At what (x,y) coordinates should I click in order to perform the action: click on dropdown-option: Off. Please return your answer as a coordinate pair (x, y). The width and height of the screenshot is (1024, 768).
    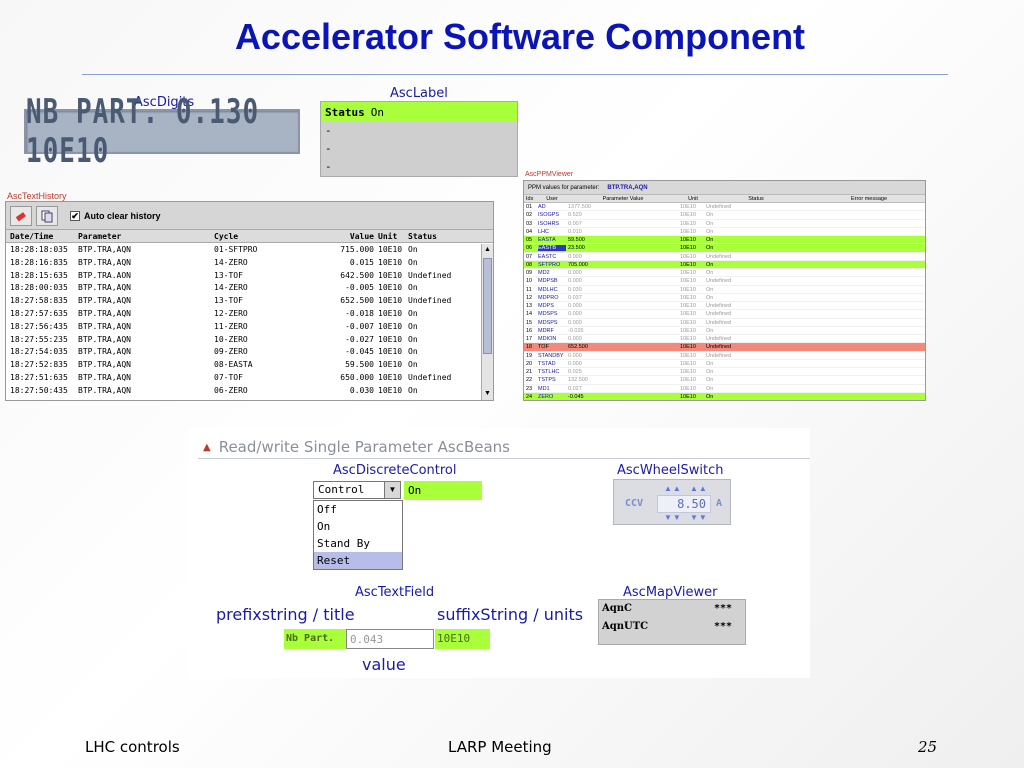
    Looking at the image, I should click on (358, 509).